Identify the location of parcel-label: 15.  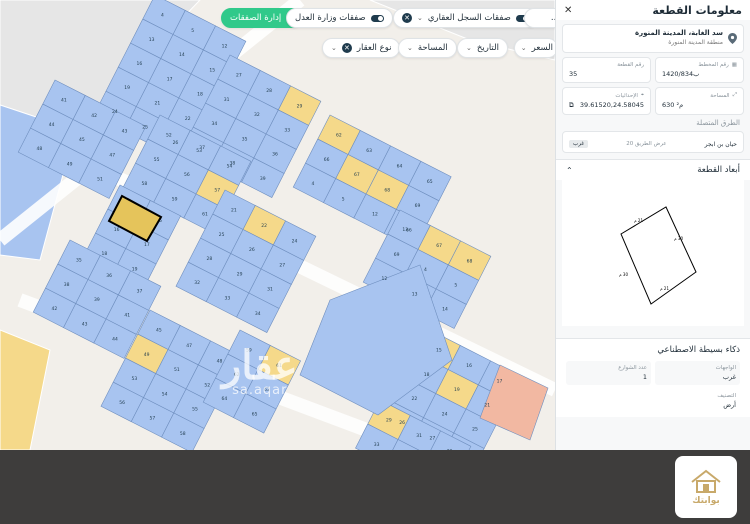
(439, 351).